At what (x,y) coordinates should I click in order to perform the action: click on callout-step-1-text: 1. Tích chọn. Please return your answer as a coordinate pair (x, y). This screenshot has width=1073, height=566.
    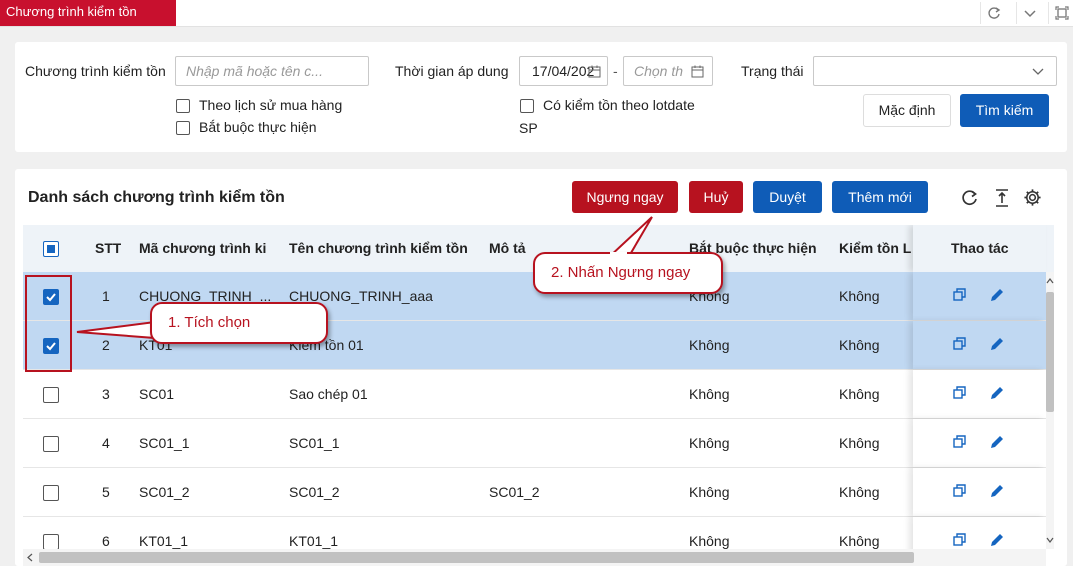
    Looking at the image, I should click on (209, 322).